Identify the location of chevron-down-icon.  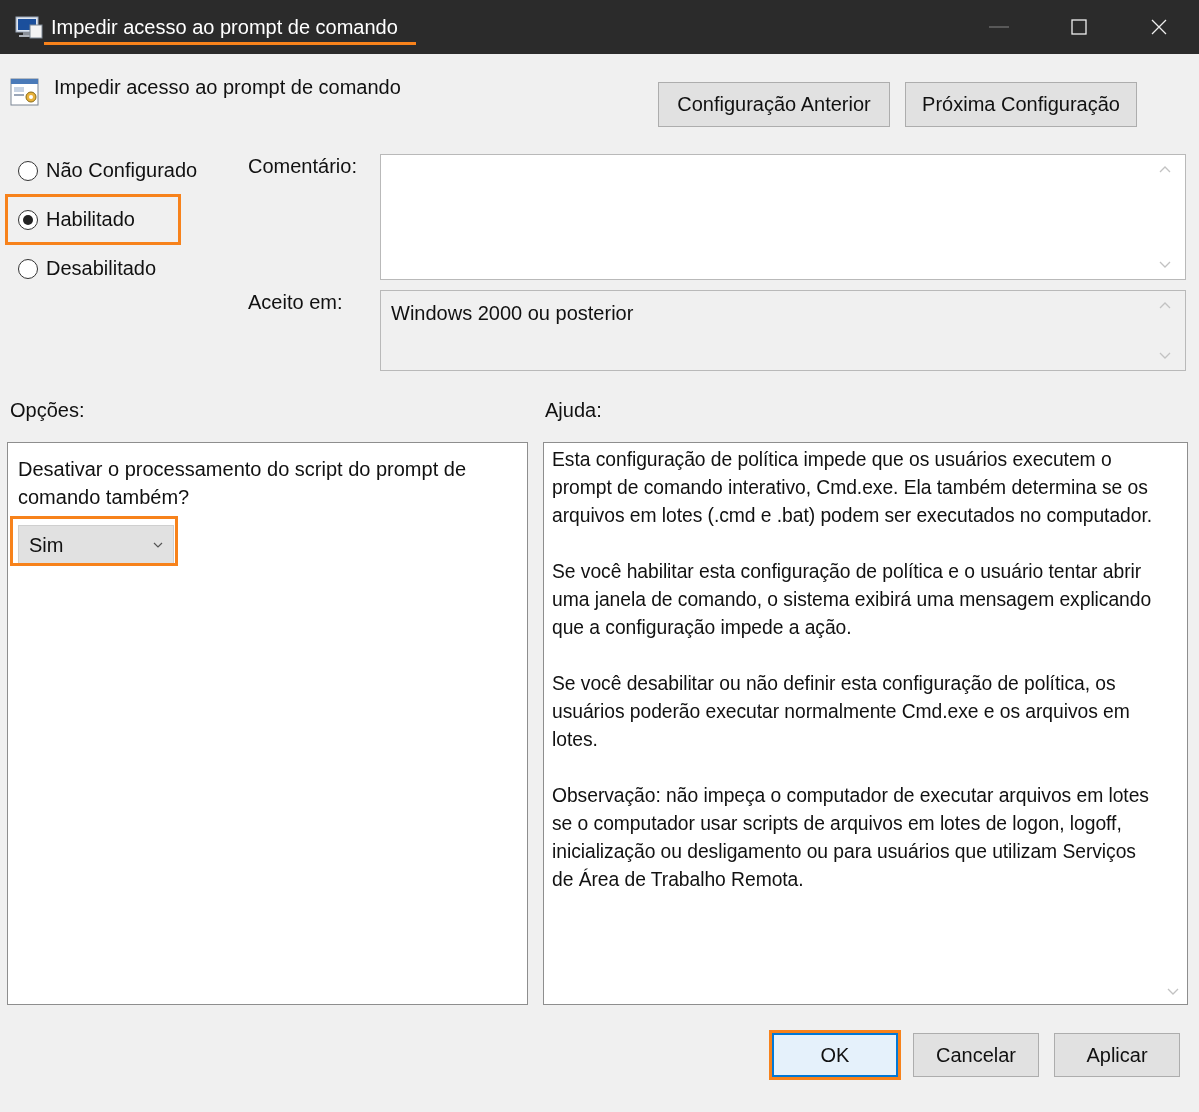
(158, 545).